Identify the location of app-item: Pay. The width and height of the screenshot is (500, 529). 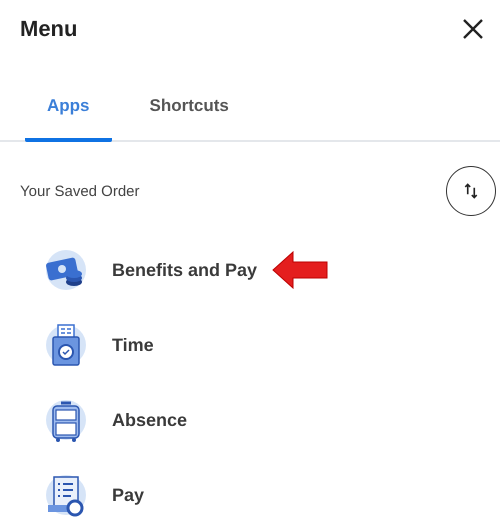
(128, 495).